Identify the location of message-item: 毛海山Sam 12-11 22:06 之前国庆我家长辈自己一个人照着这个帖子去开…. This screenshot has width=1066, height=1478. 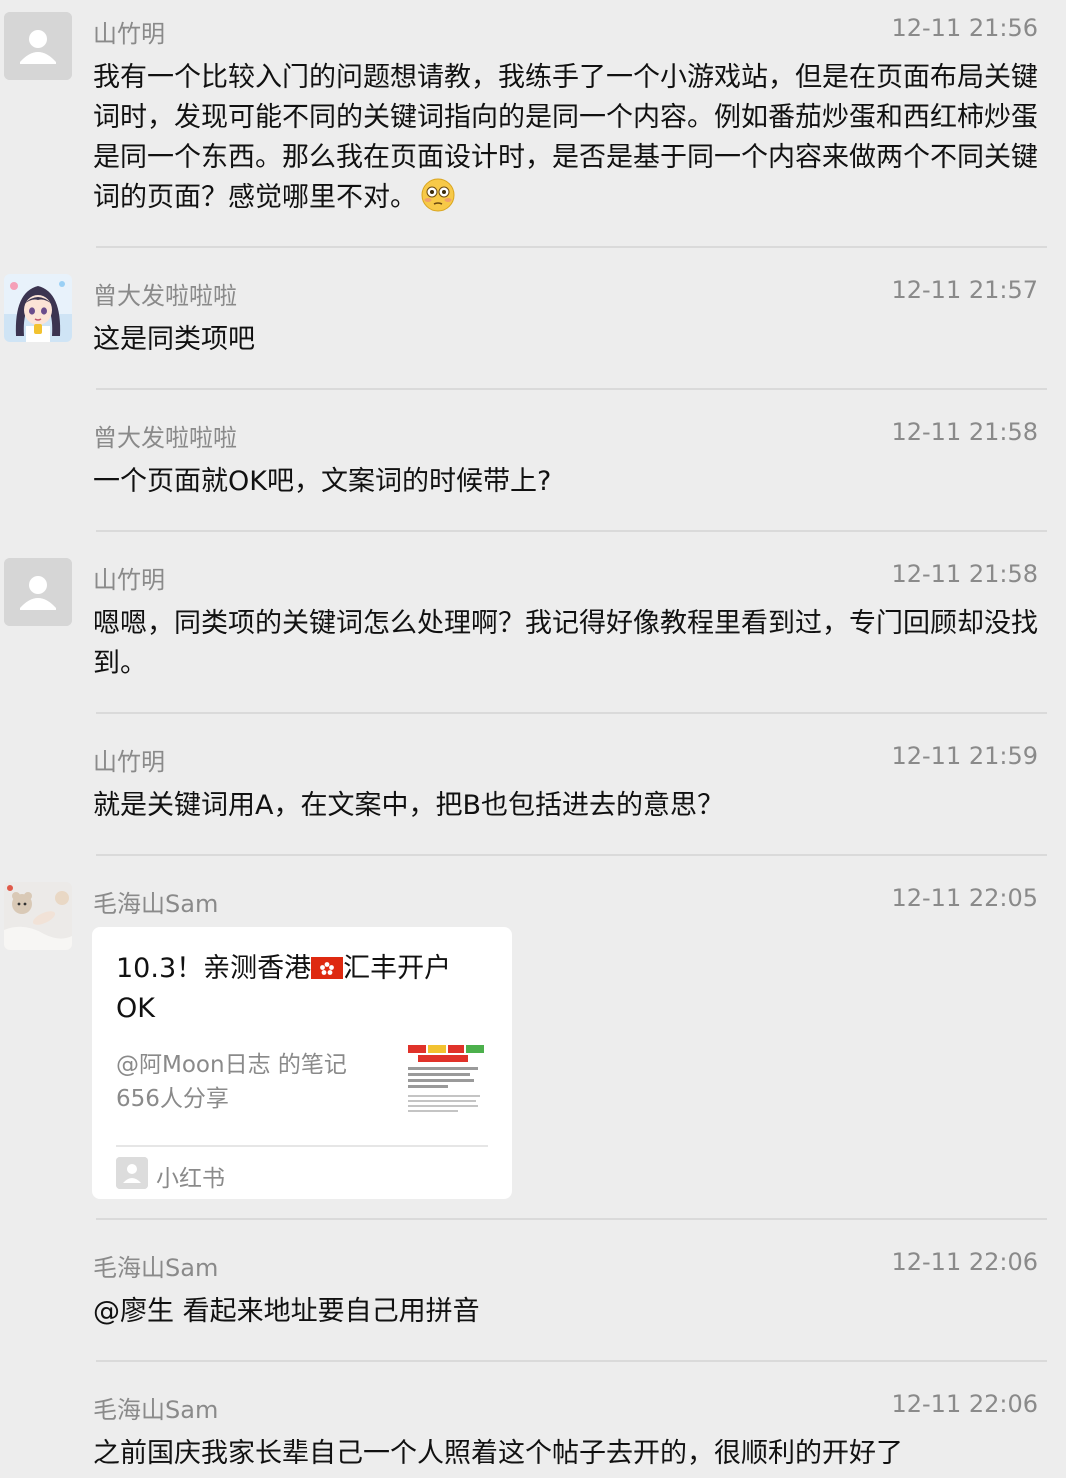
(533, 1433).